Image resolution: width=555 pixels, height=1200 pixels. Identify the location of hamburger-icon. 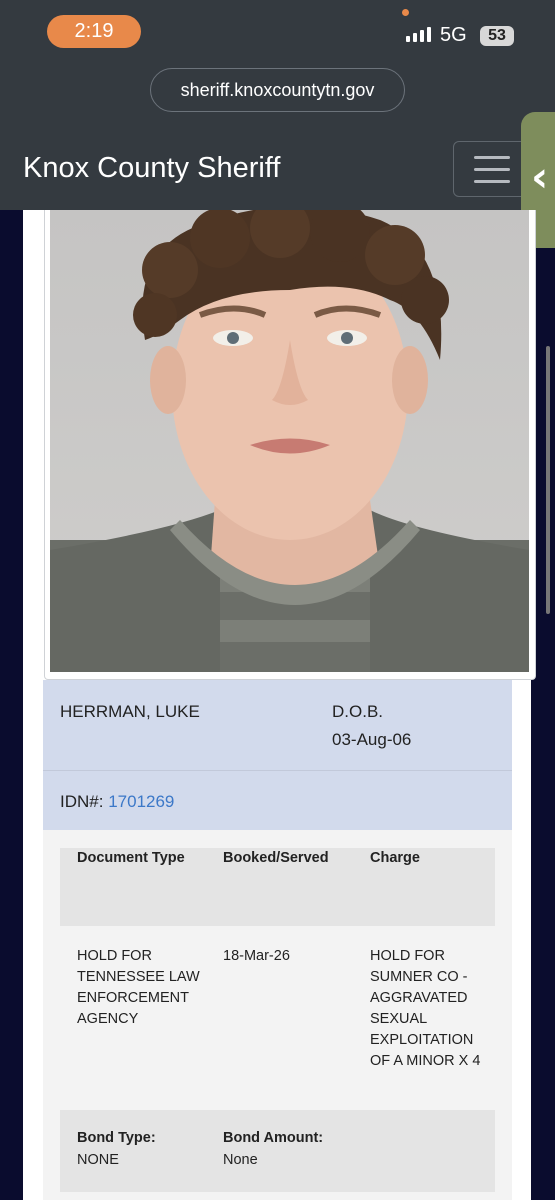
(492, 157).